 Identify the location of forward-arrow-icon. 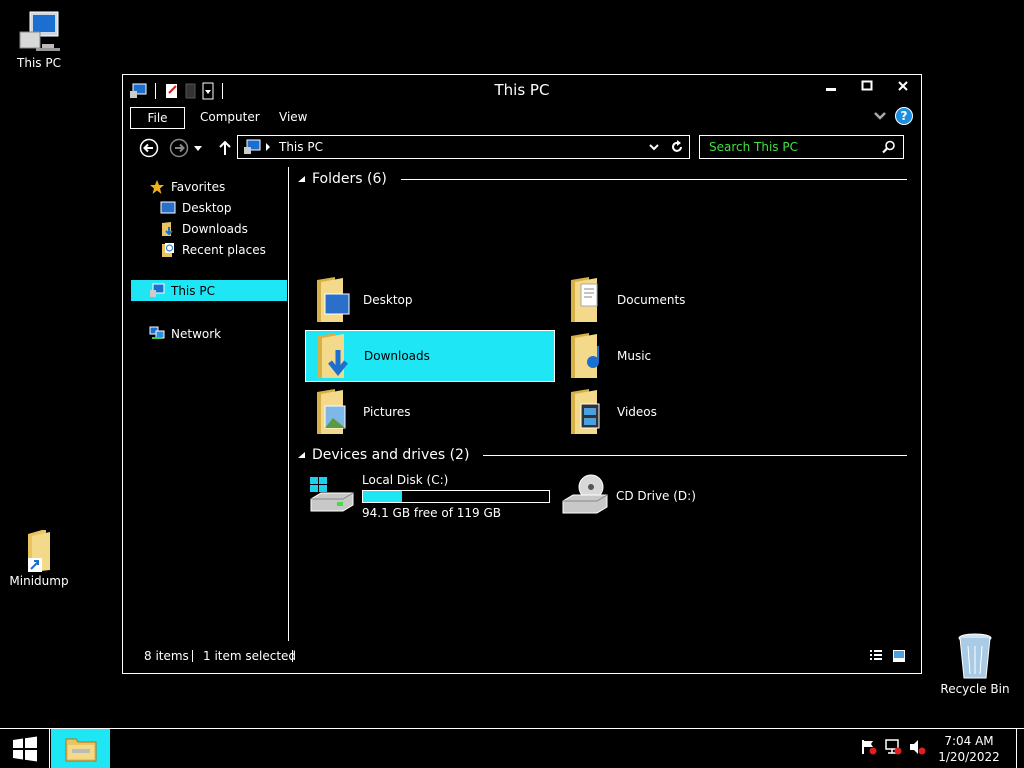
(179, 148).